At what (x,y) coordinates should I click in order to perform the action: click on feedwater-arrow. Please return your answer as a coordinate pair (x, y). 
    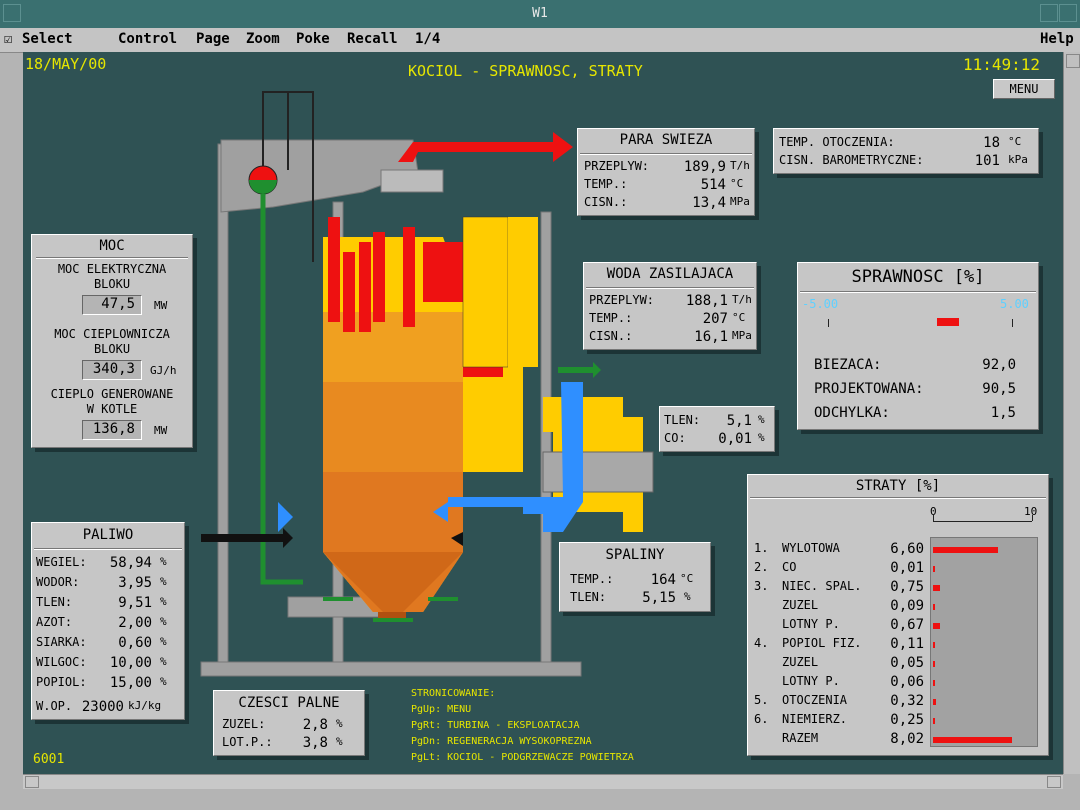
    Looking at the image, I should click on (579, 370).